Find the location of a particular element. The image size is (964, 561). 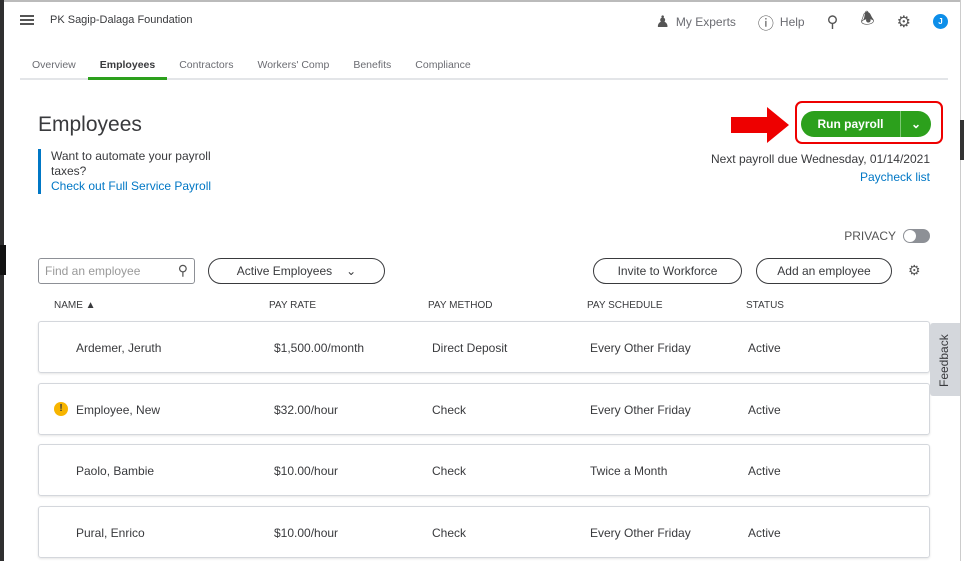

experts-icon: ♟ is located at coordinates (662, 22).